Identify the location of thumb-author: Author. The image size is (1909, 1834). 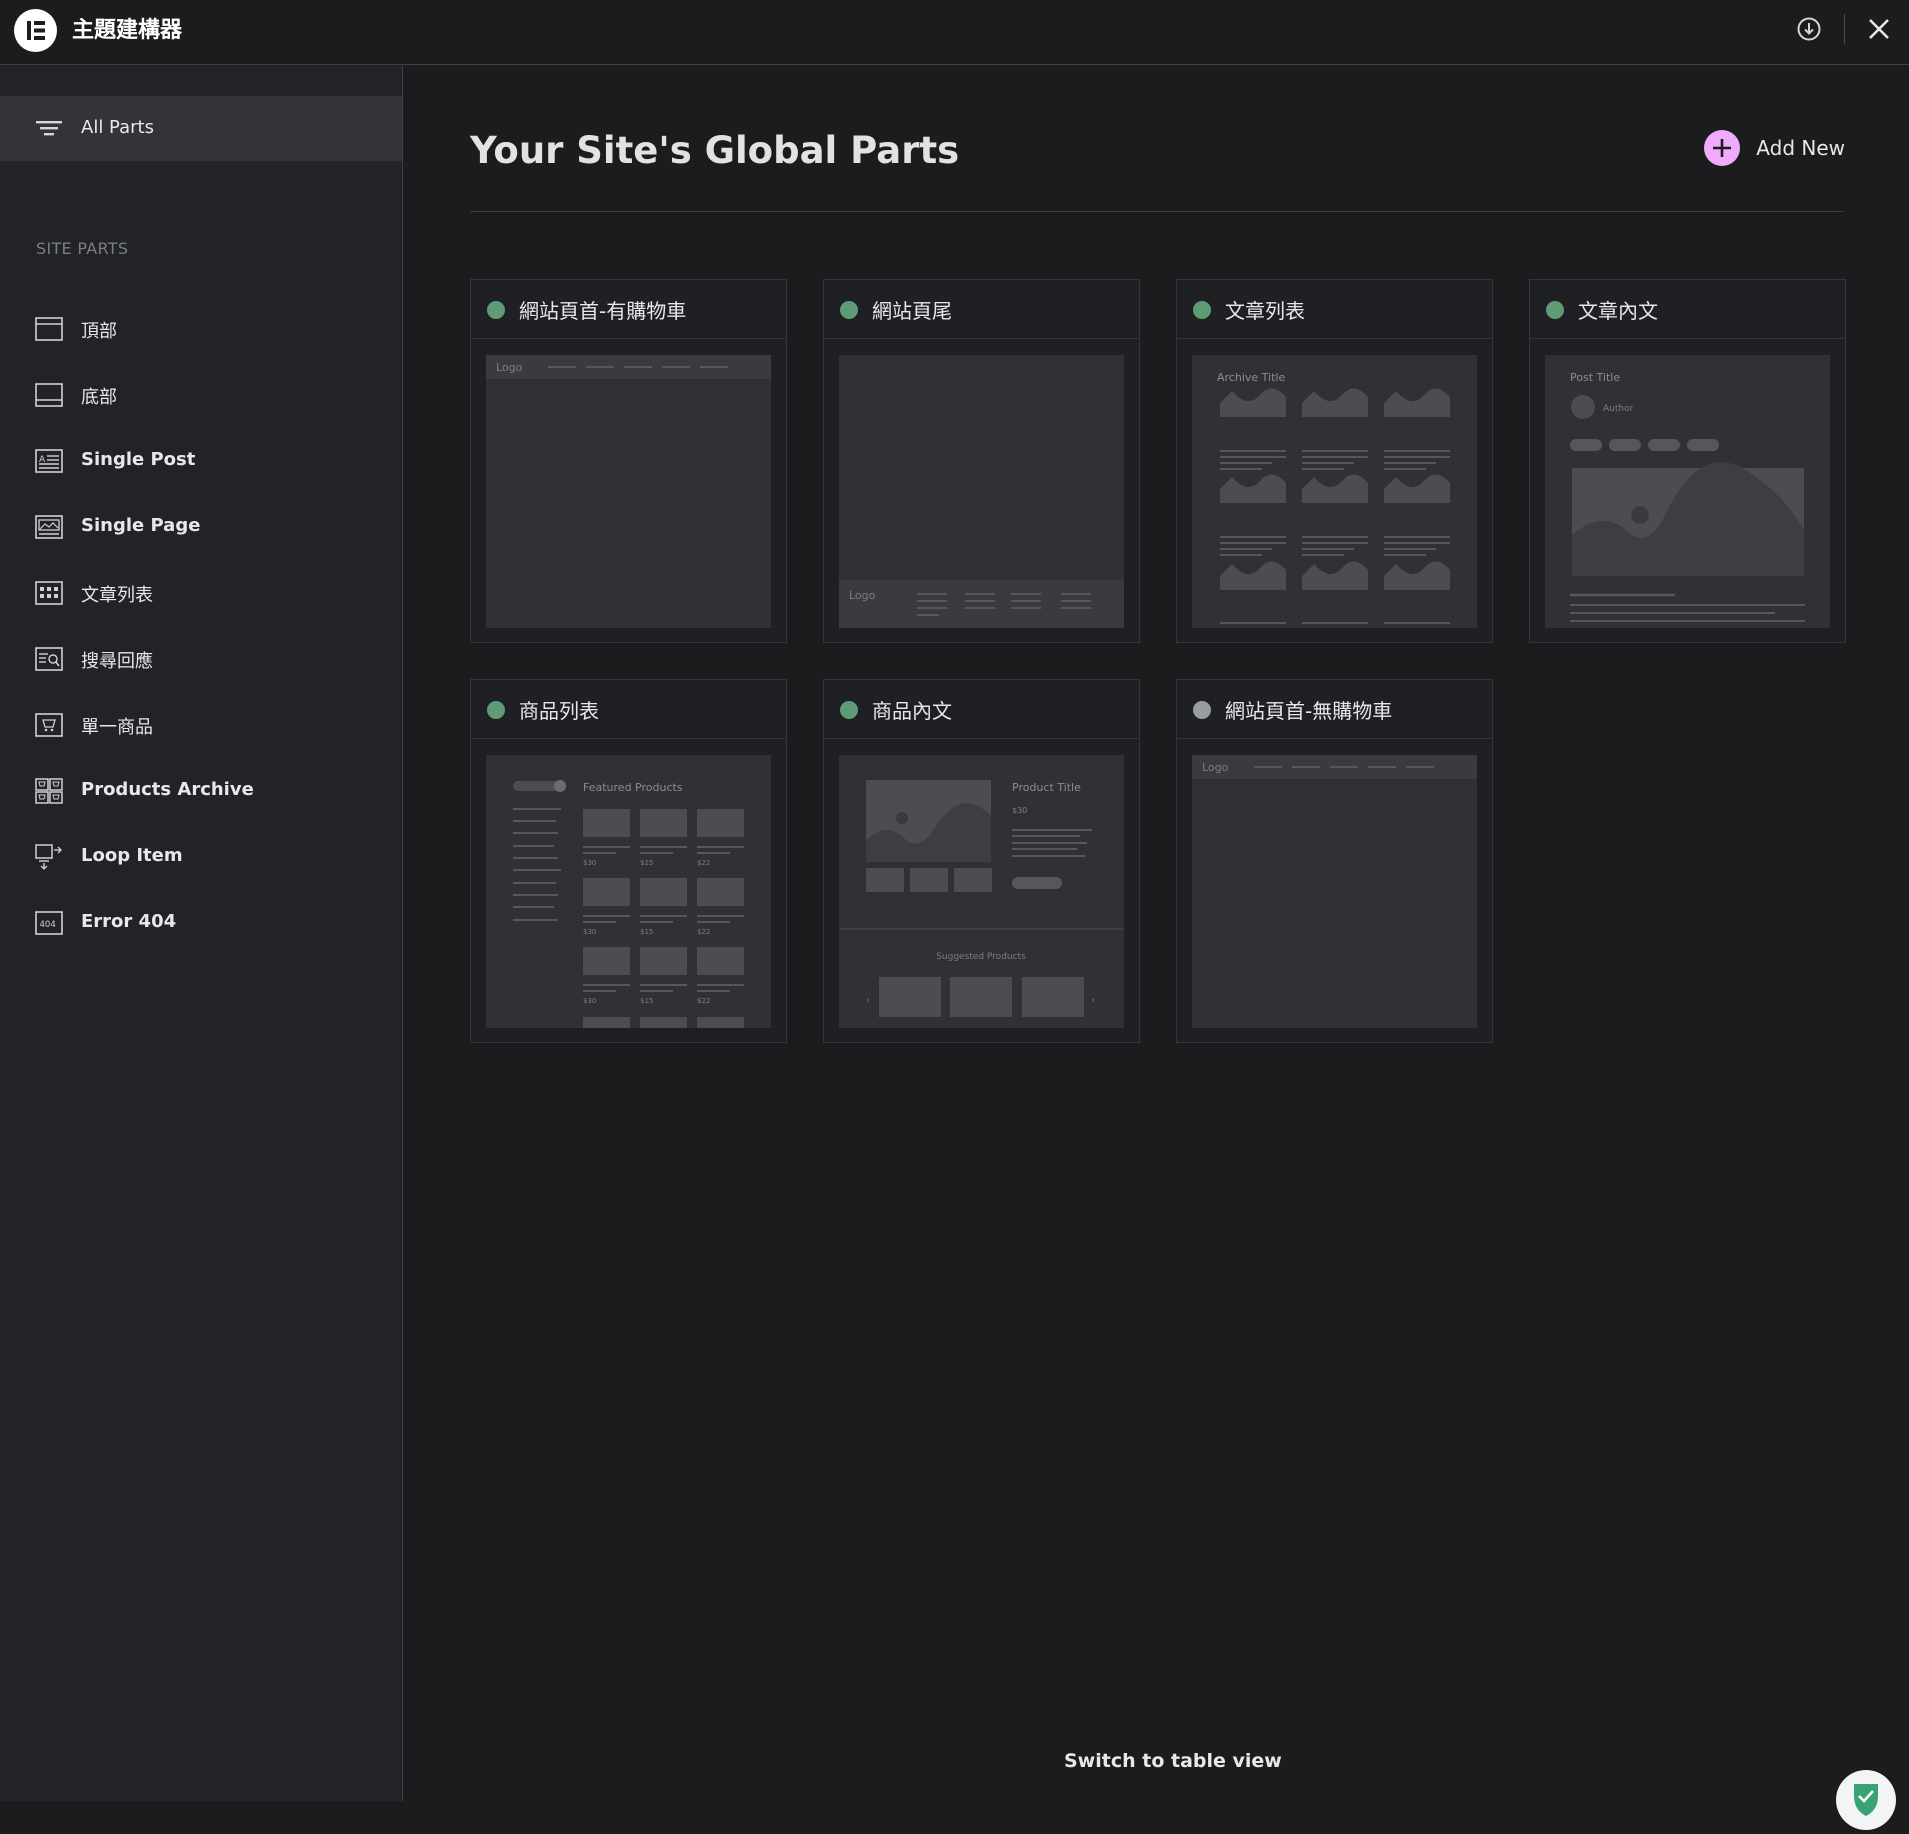
(1618, 409).